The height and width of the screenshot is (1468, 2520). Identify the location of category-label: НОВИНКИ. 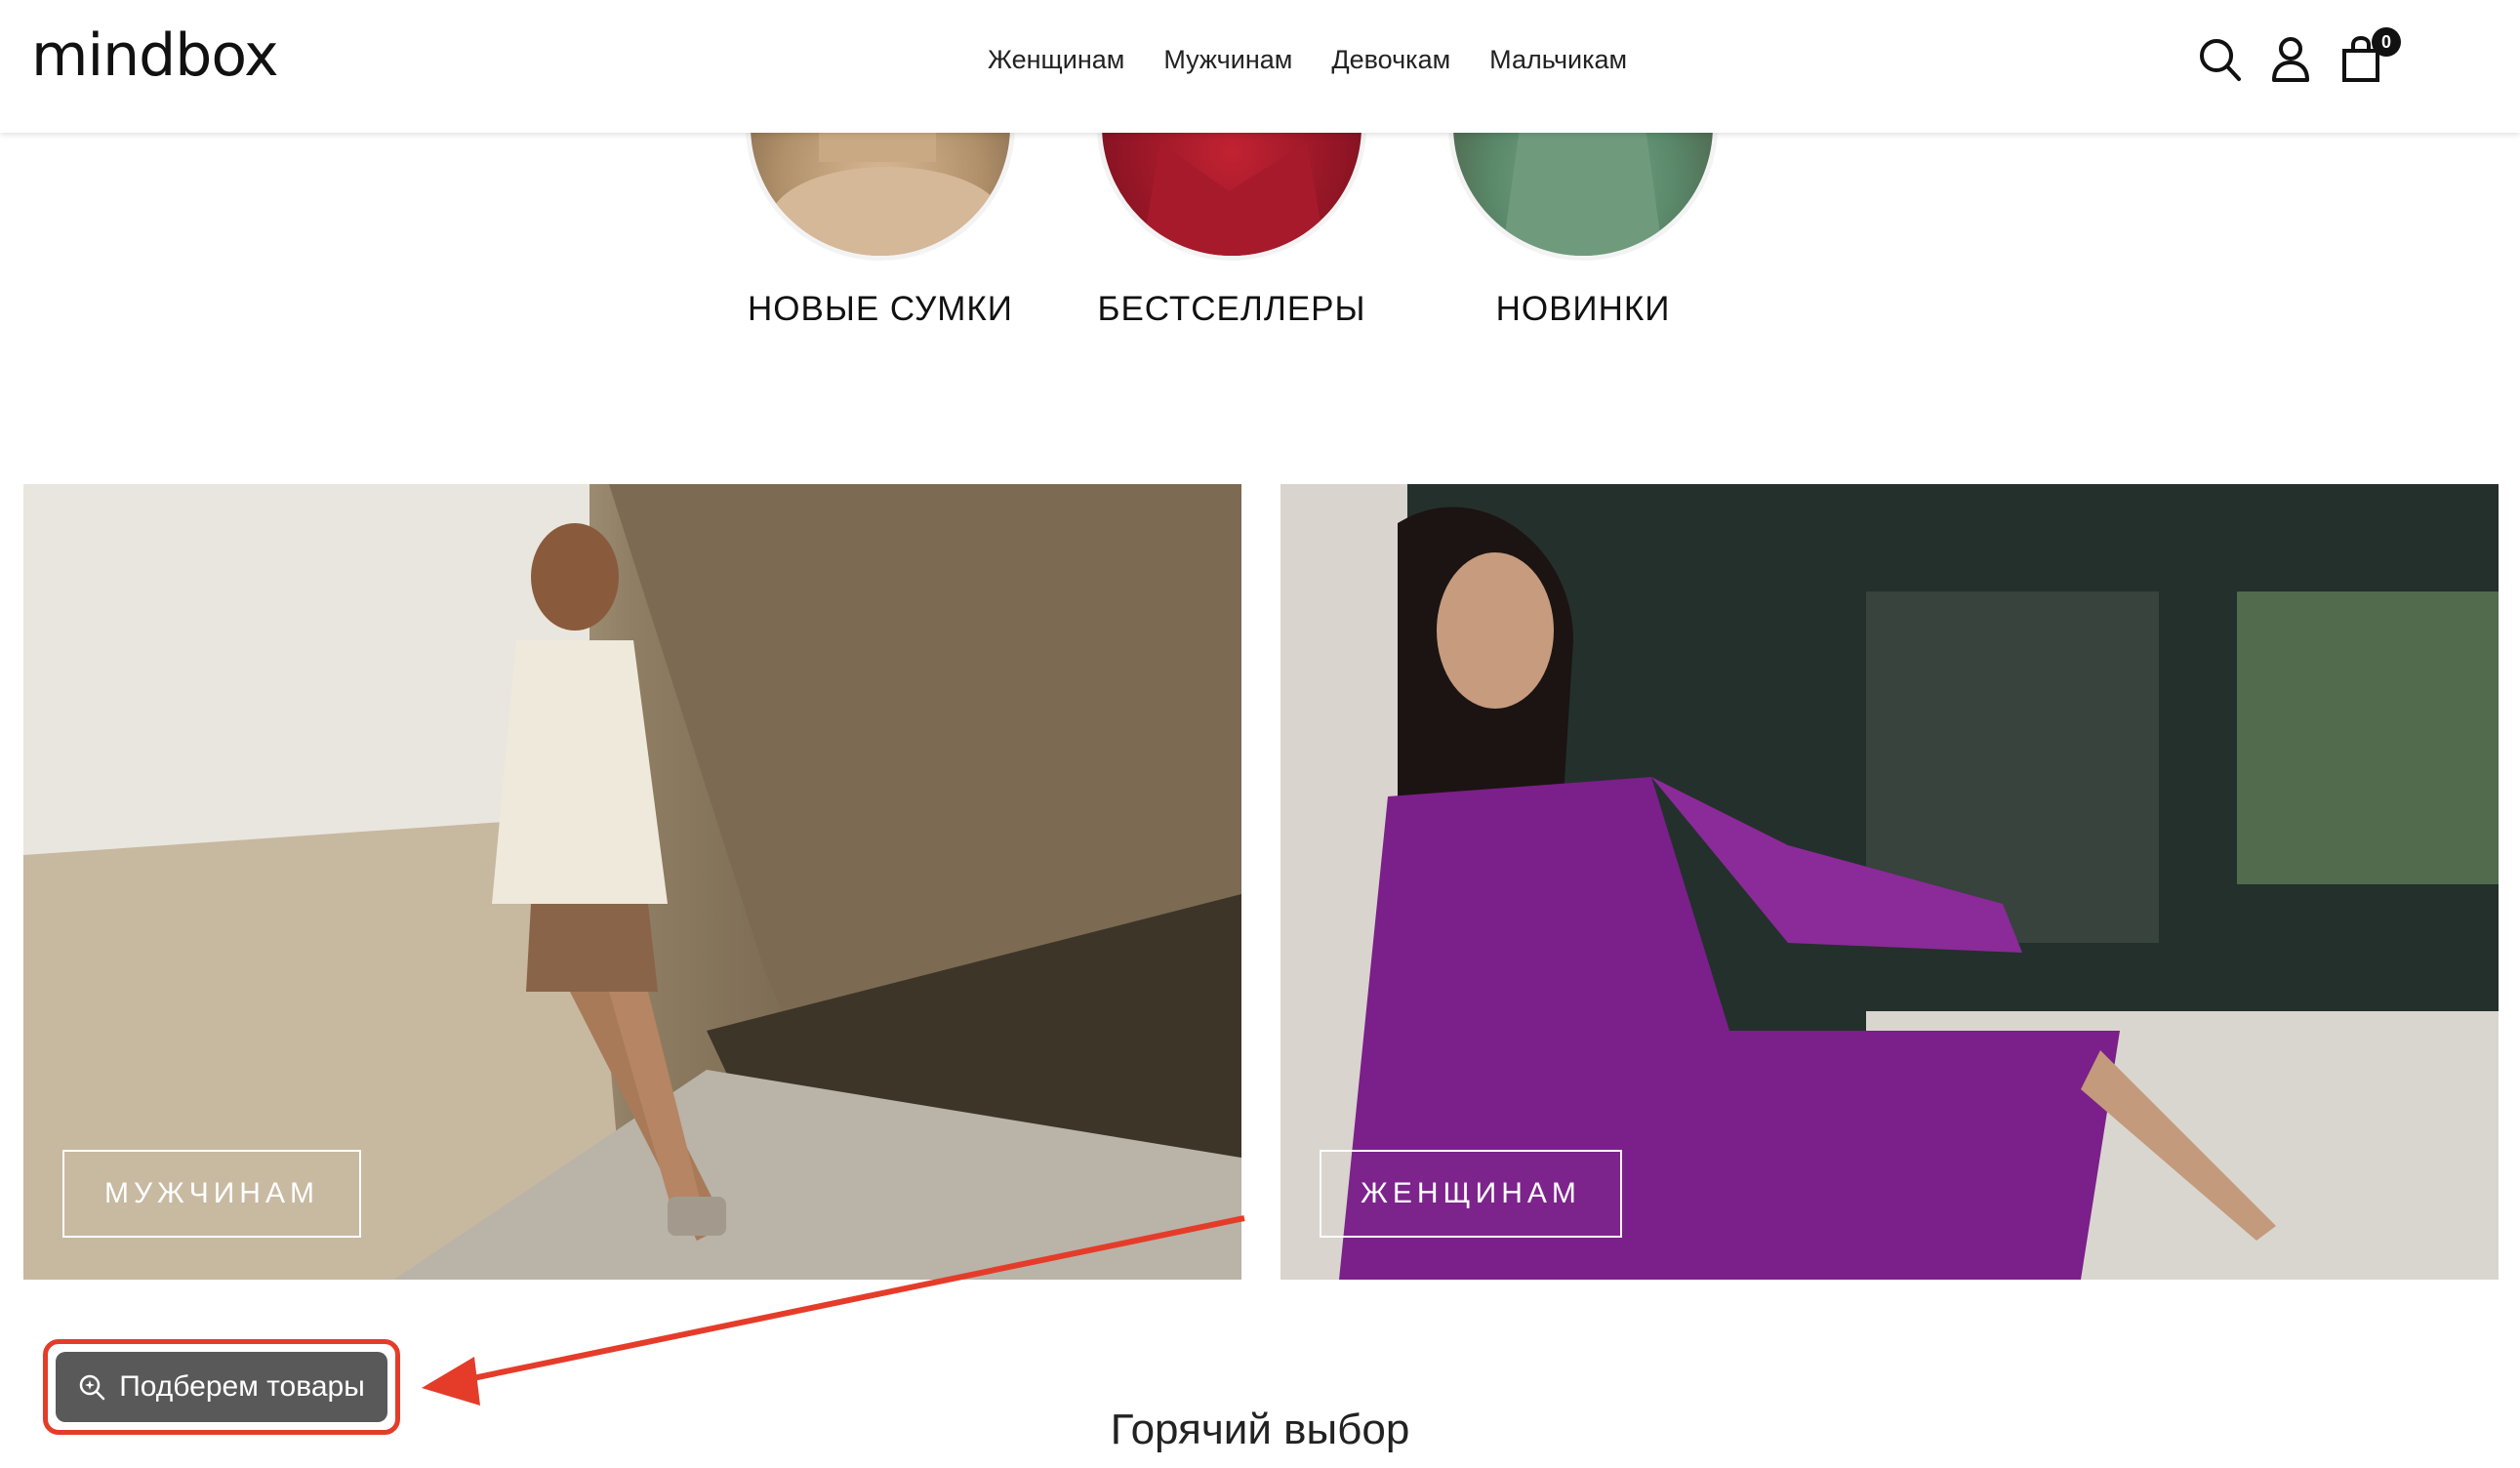
(1583, 309).